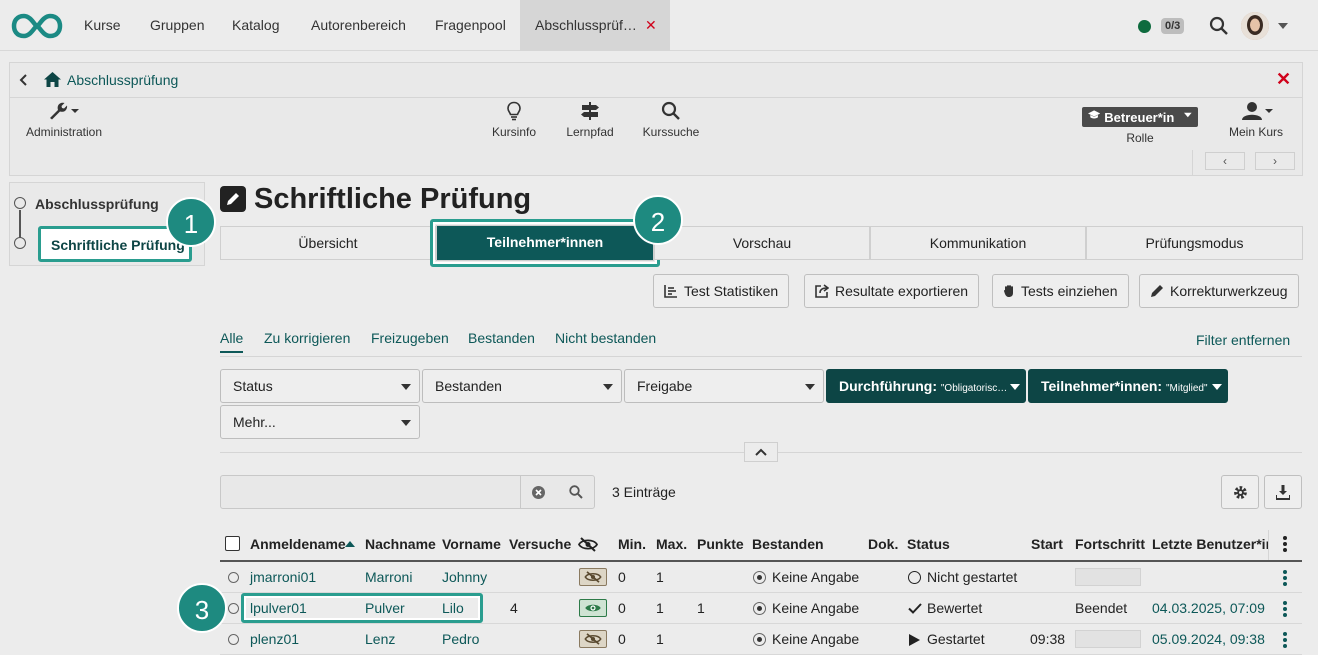  I want to click on nav-item-kurse: Kurse, so click(102, 25).